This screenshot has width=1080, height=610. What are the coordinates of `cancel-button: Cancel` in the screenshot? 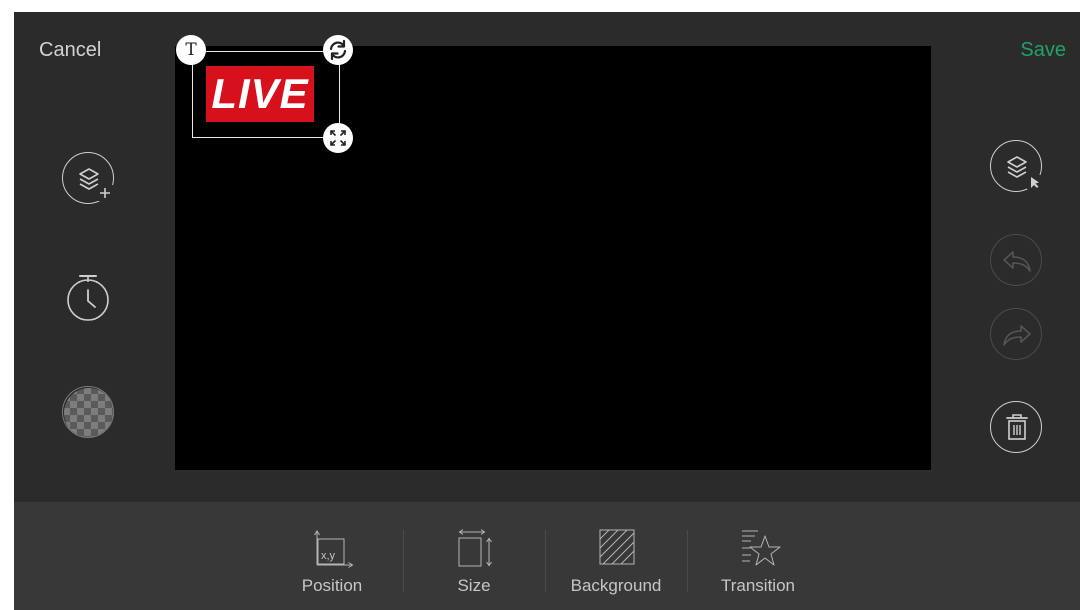 It's located at (70, 50).